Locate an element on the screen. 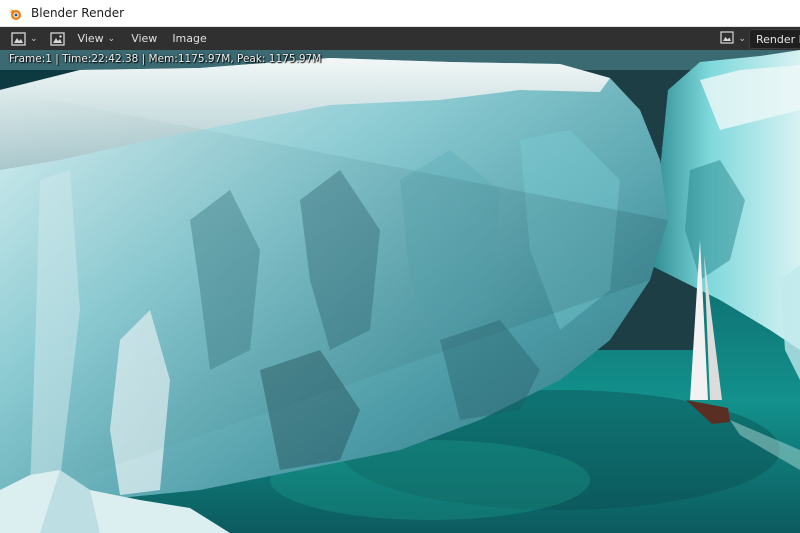 Image resolution: width=800 pixels, height=533 pixels. menu-image: Image is located at coordinates (189, 38).